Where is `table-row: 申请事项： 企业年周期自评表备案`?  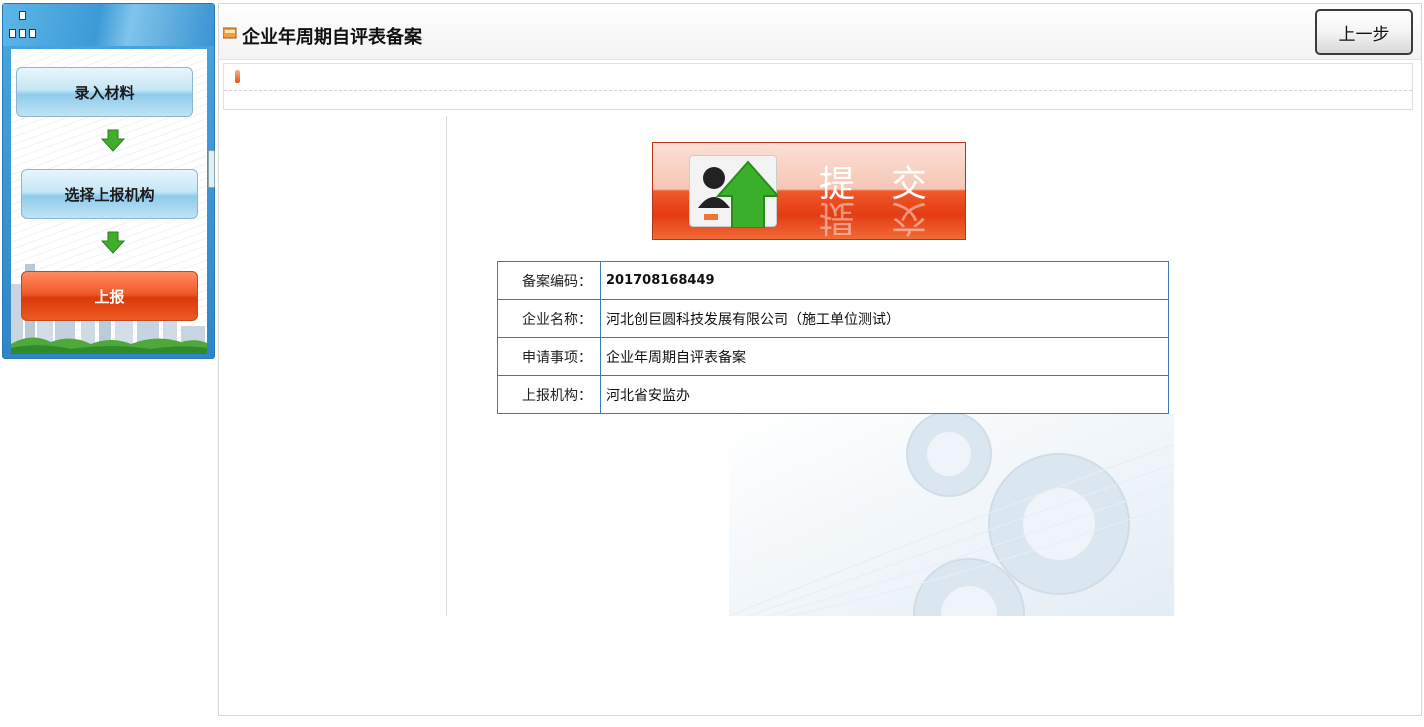 table-row: 申请事项： 企业年周期自评表备案 is located at coordinates (833, 356).